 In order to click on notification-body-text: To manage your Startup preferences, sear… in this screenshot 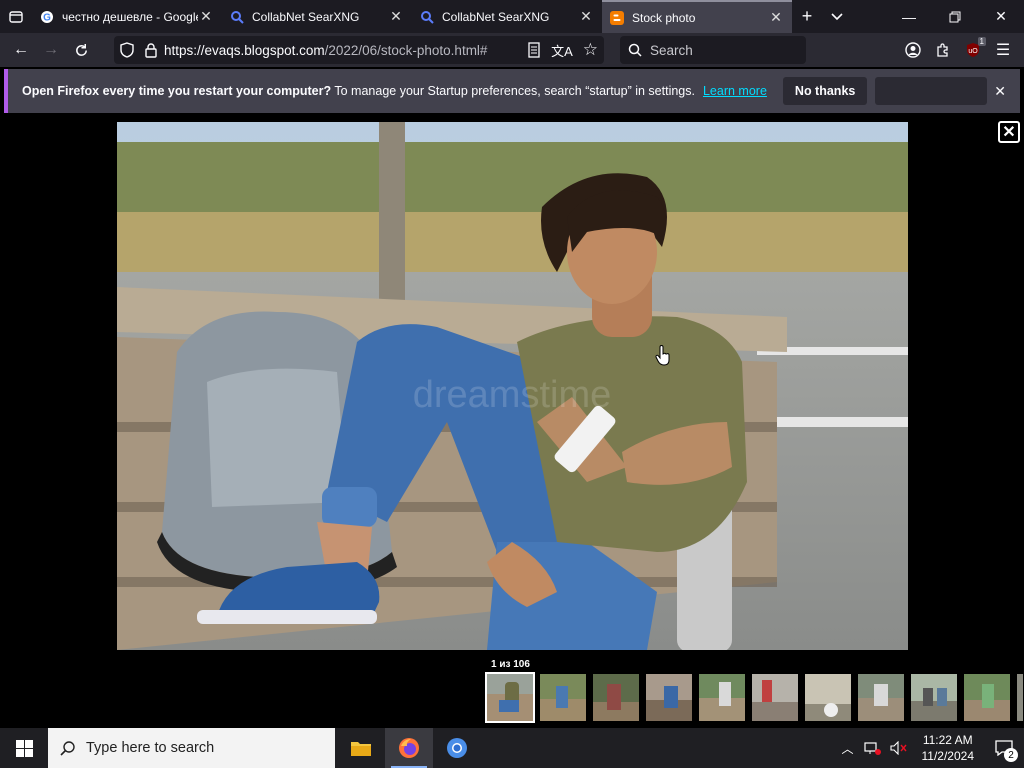, I will do `click(514, 91)`.